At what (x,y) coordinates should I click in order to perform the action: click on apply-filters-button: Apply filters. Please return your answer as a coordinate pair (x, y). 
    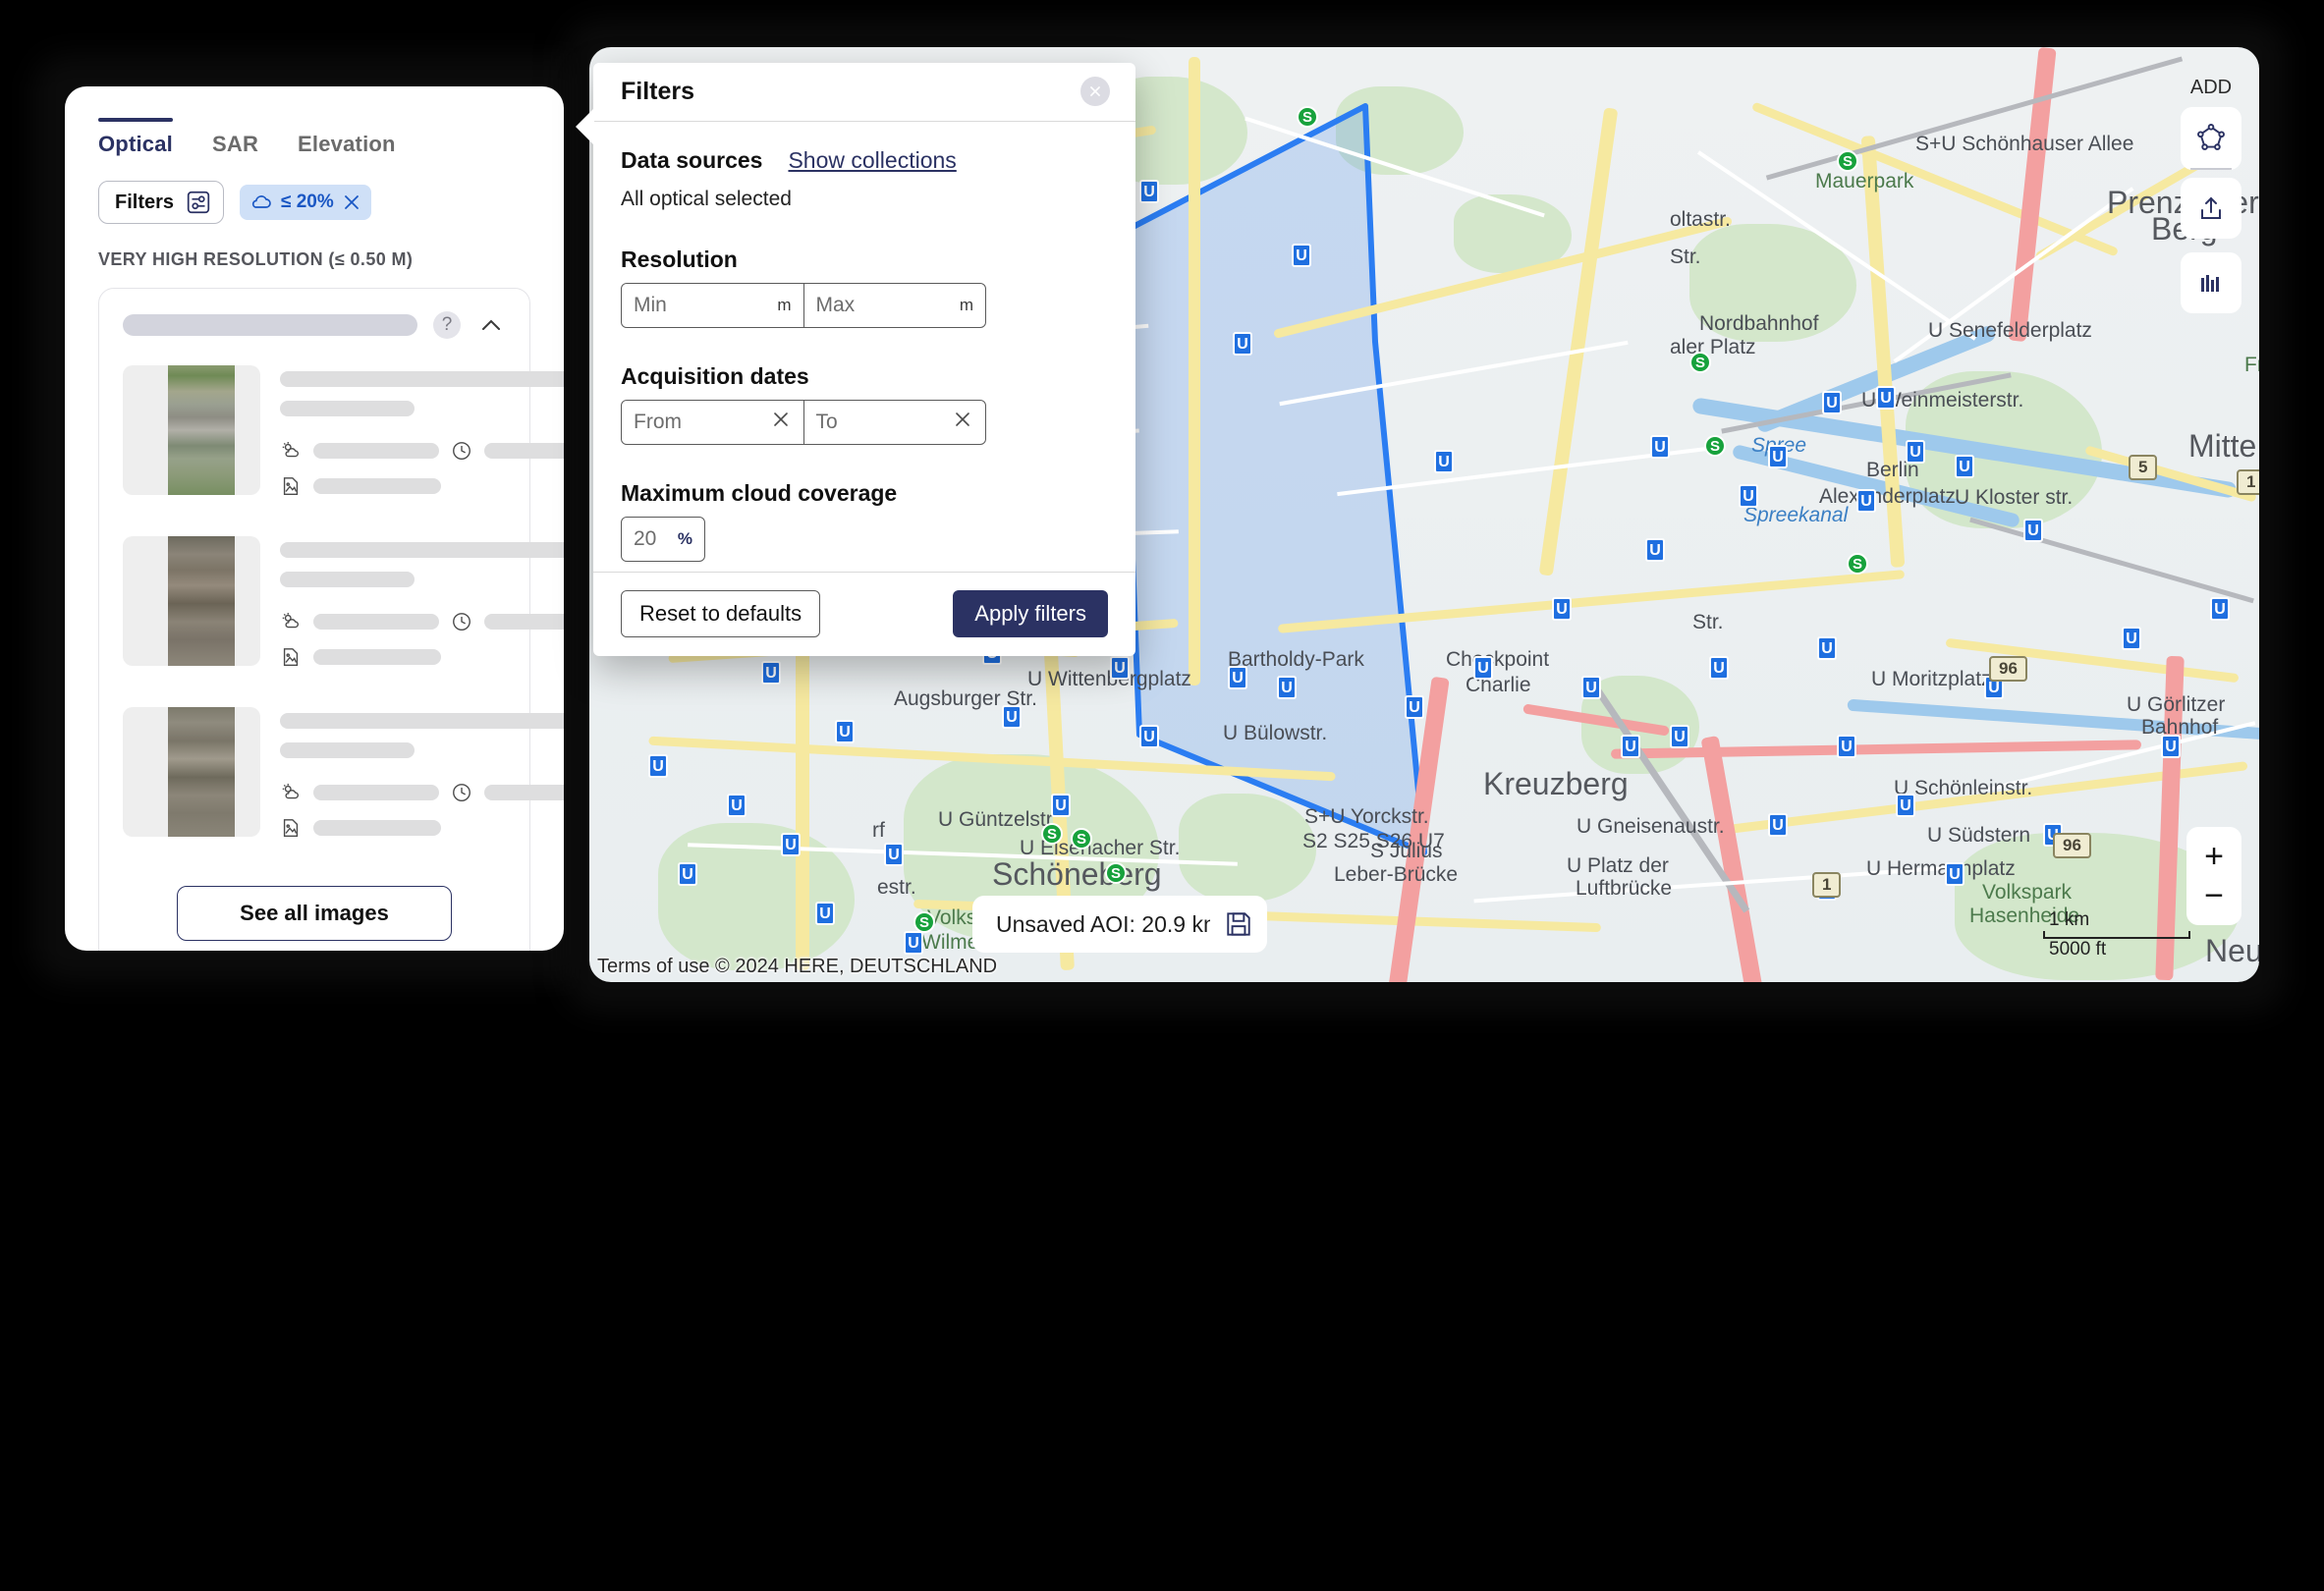
    Looking at the image, I should click on (1030, 614).